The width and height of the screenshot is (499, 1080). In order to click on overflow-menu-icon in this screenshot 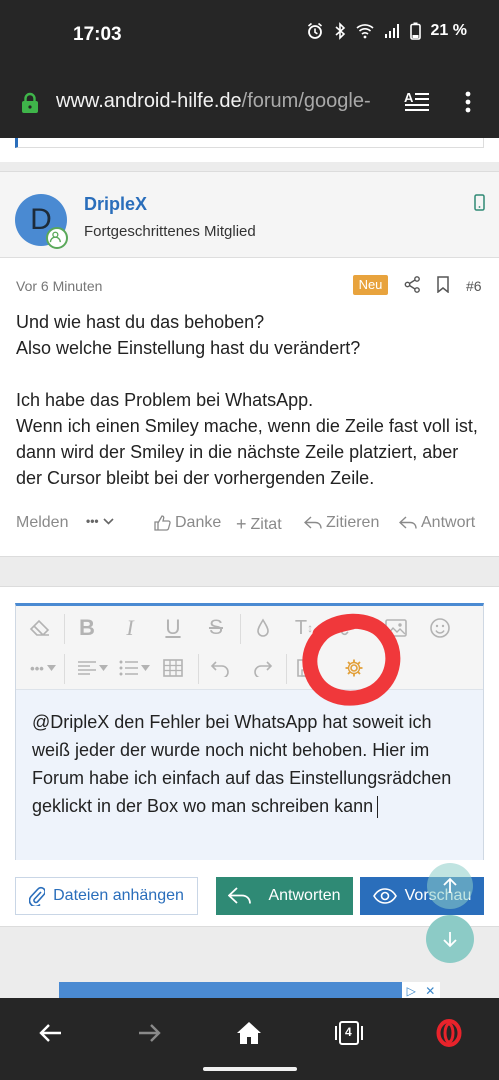, I will do `click(468, 102)`.